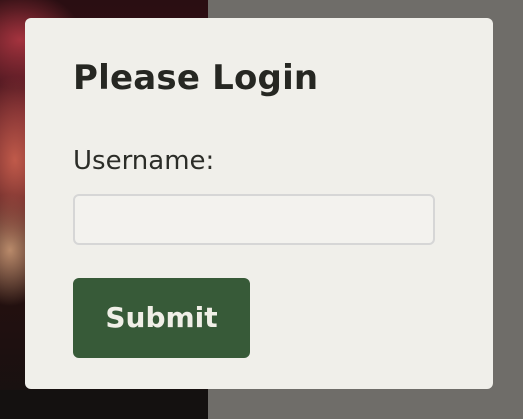  Describe the element at coordinates (196, 78) in the screenshot. I see `login-title: Please Login` at that location.